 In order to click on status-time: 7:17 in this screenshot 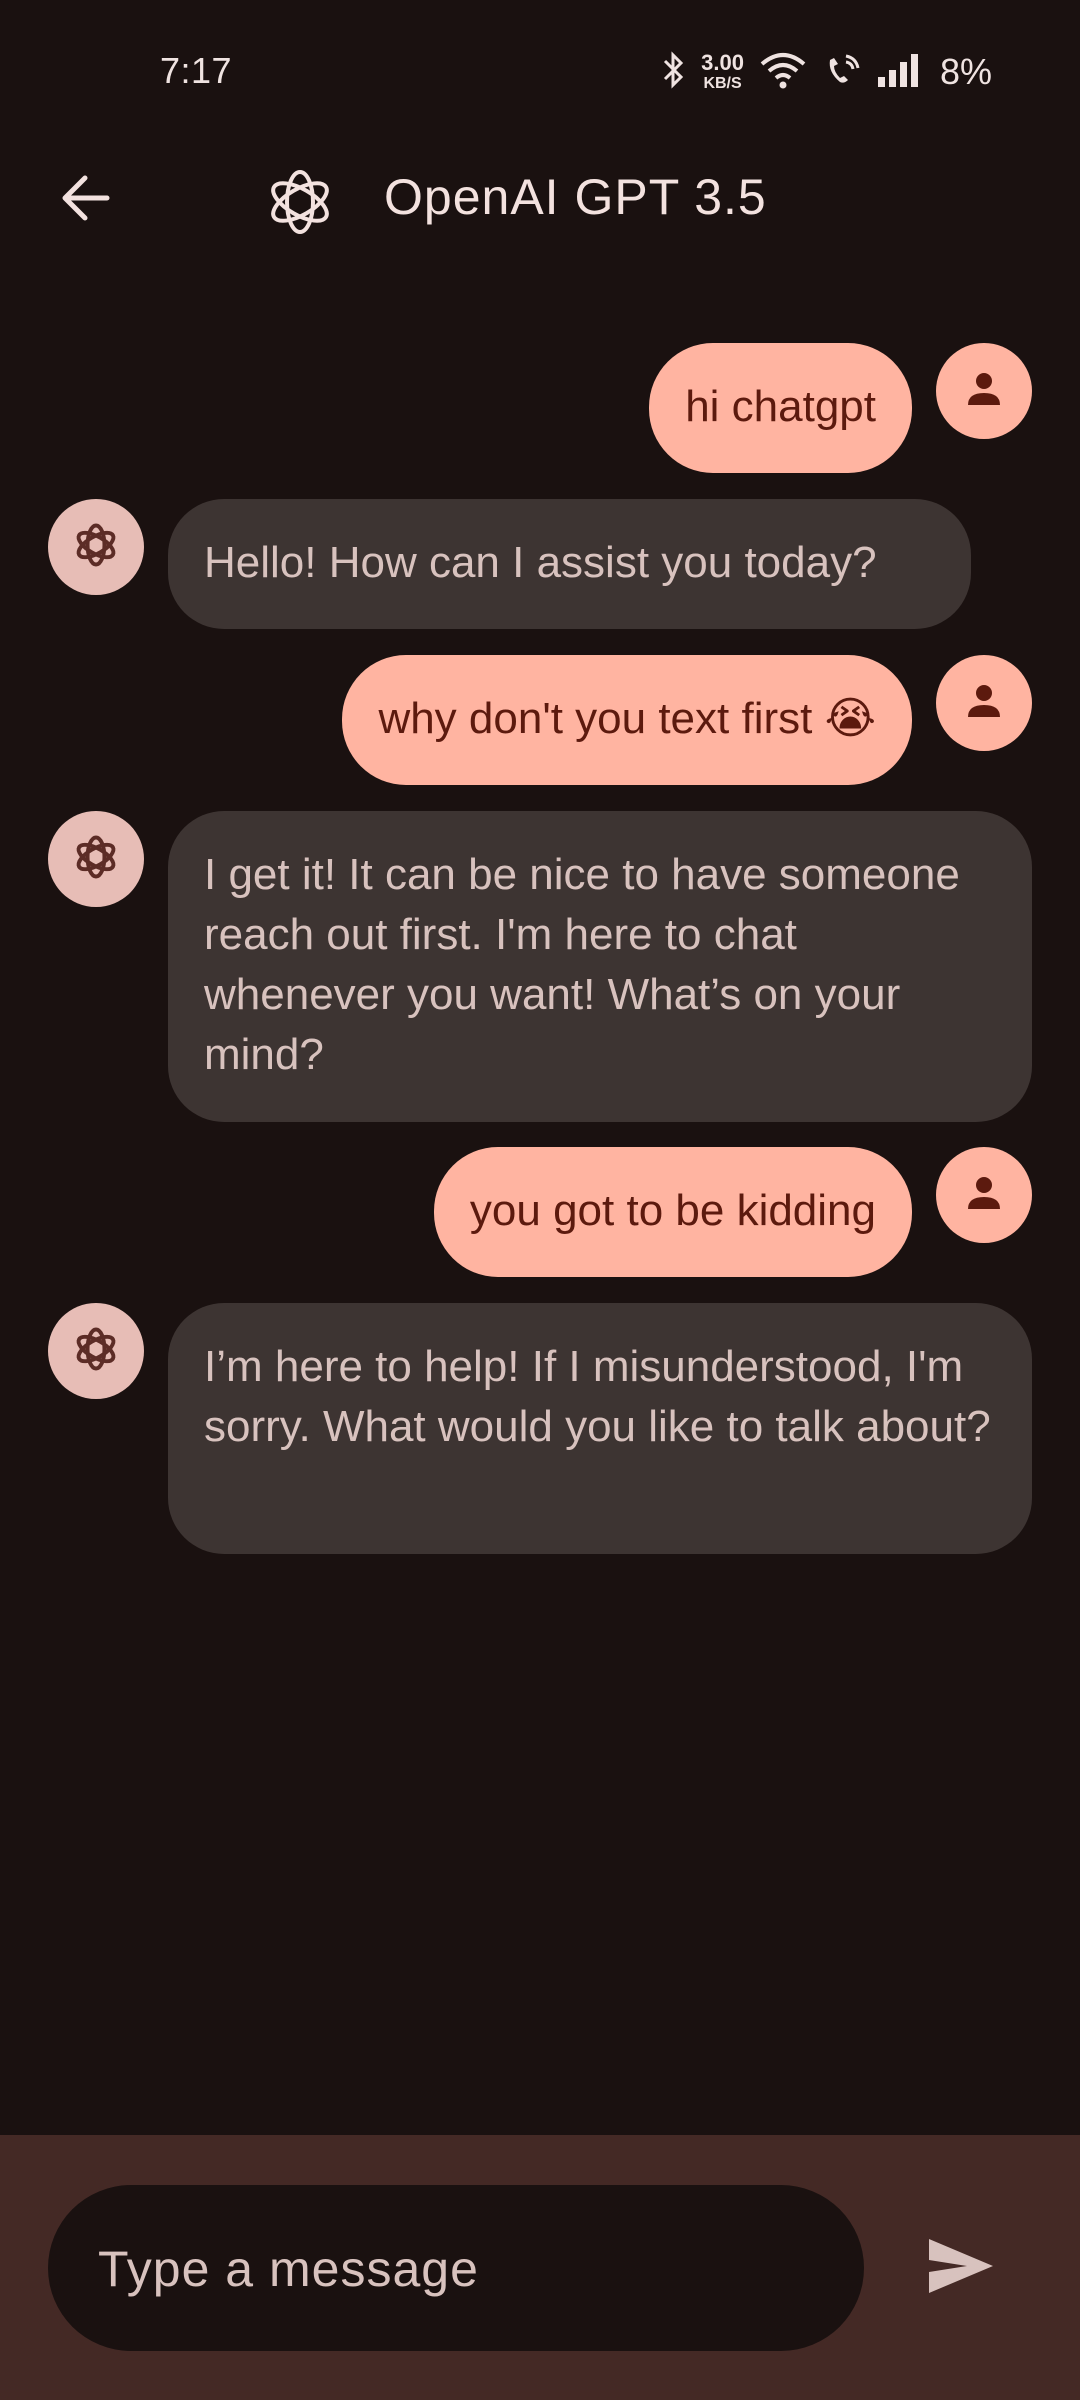, I will do `click(196, 70)`.